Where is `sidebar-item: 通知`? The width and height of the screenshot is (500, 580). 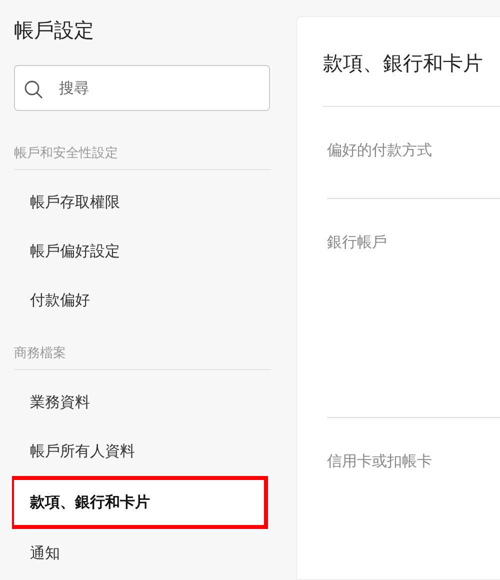 sidebar-item: 通知 is located at coordinates (138, 553).